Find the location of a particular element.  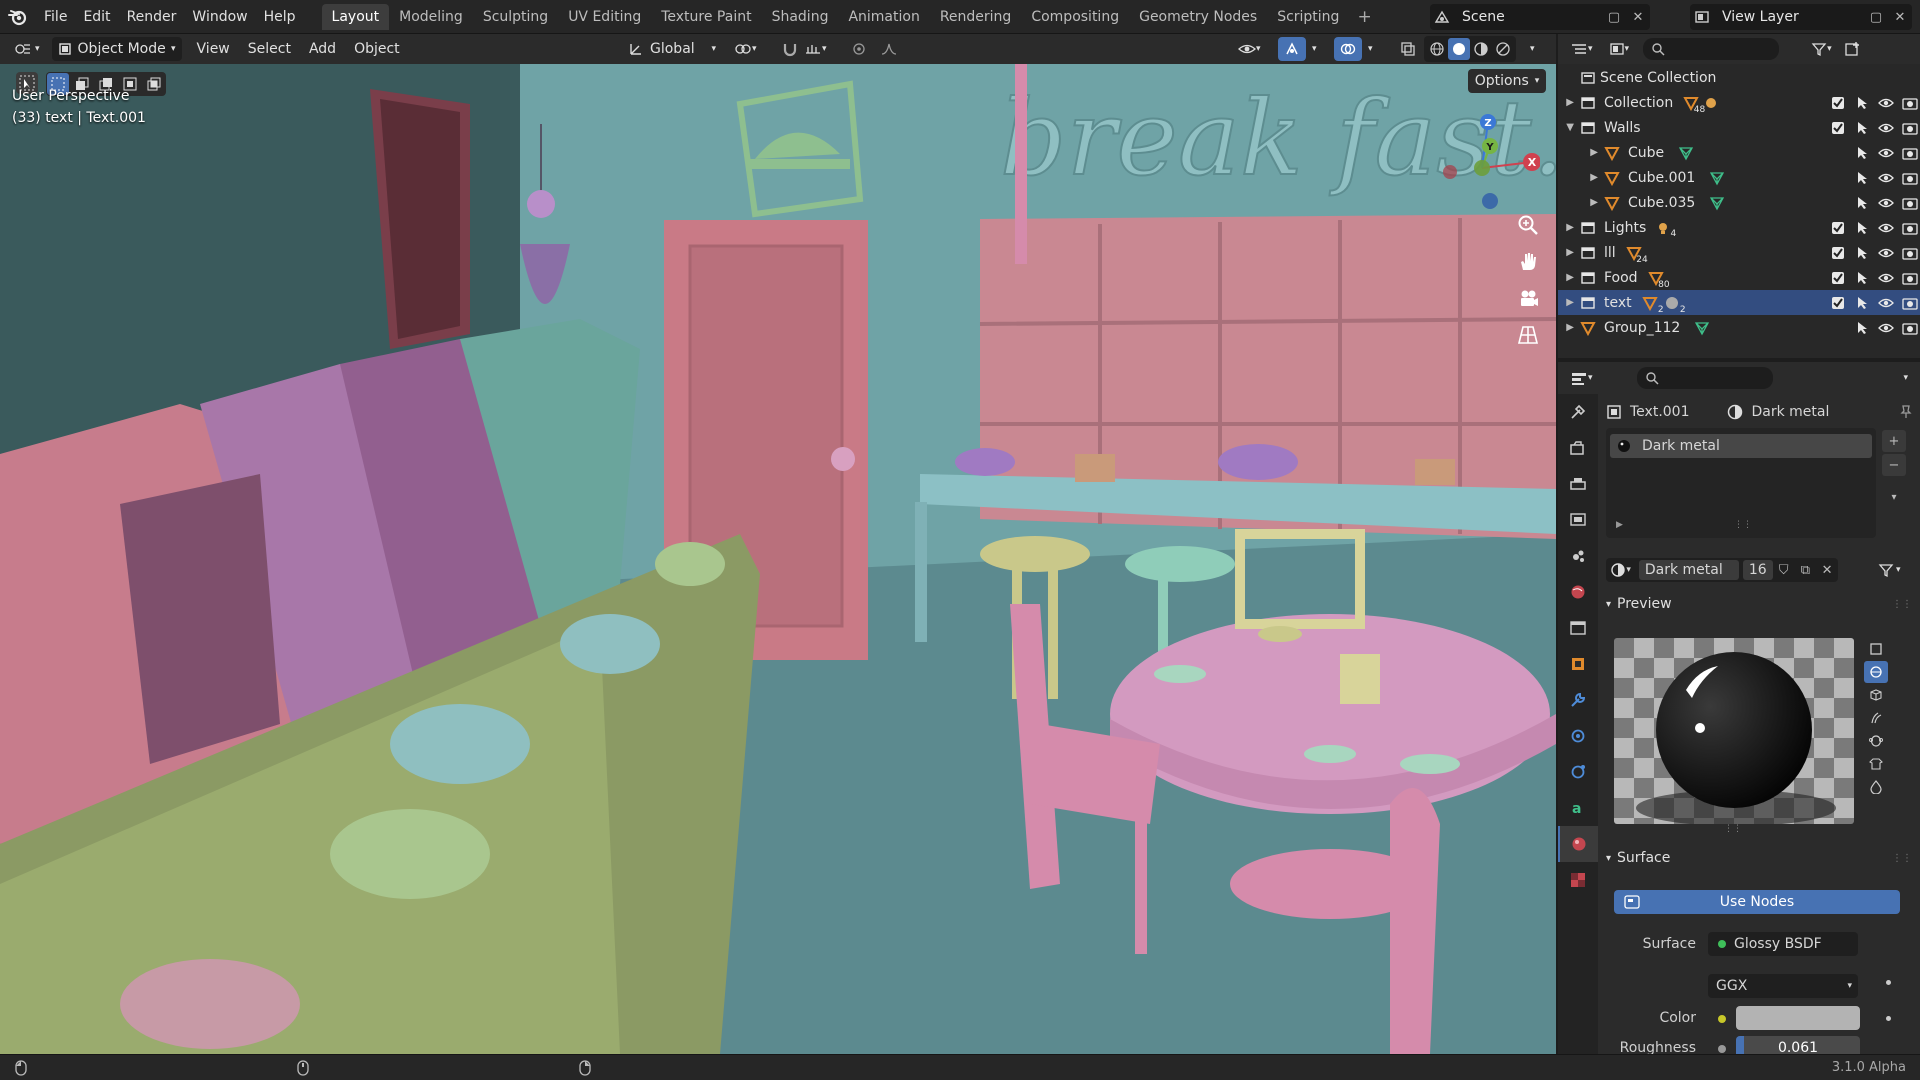

keyframe-dot-icon is located at coordinates (1888, 1018).